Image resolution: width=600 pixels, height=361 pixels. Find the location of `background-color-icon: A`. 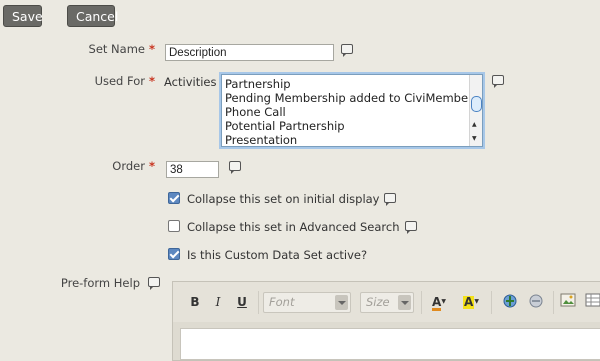

background-color-icon: A is located at coordinates (469, 302).